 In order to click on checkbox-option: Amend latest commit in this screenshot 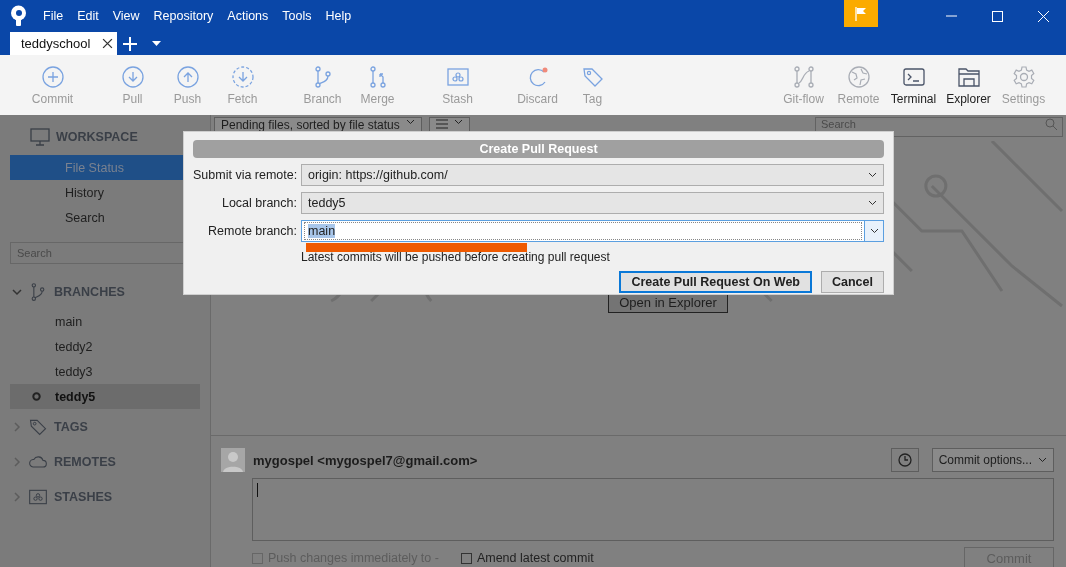, I will do `click(527, 558)`.